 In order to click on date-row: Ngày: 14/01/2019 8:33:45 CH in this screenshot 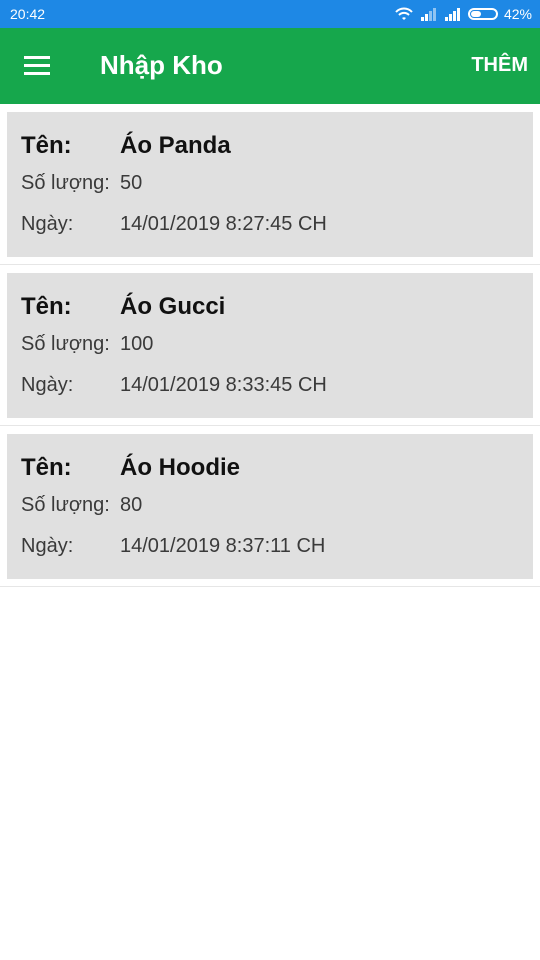, I will do `click(174, 385)`.